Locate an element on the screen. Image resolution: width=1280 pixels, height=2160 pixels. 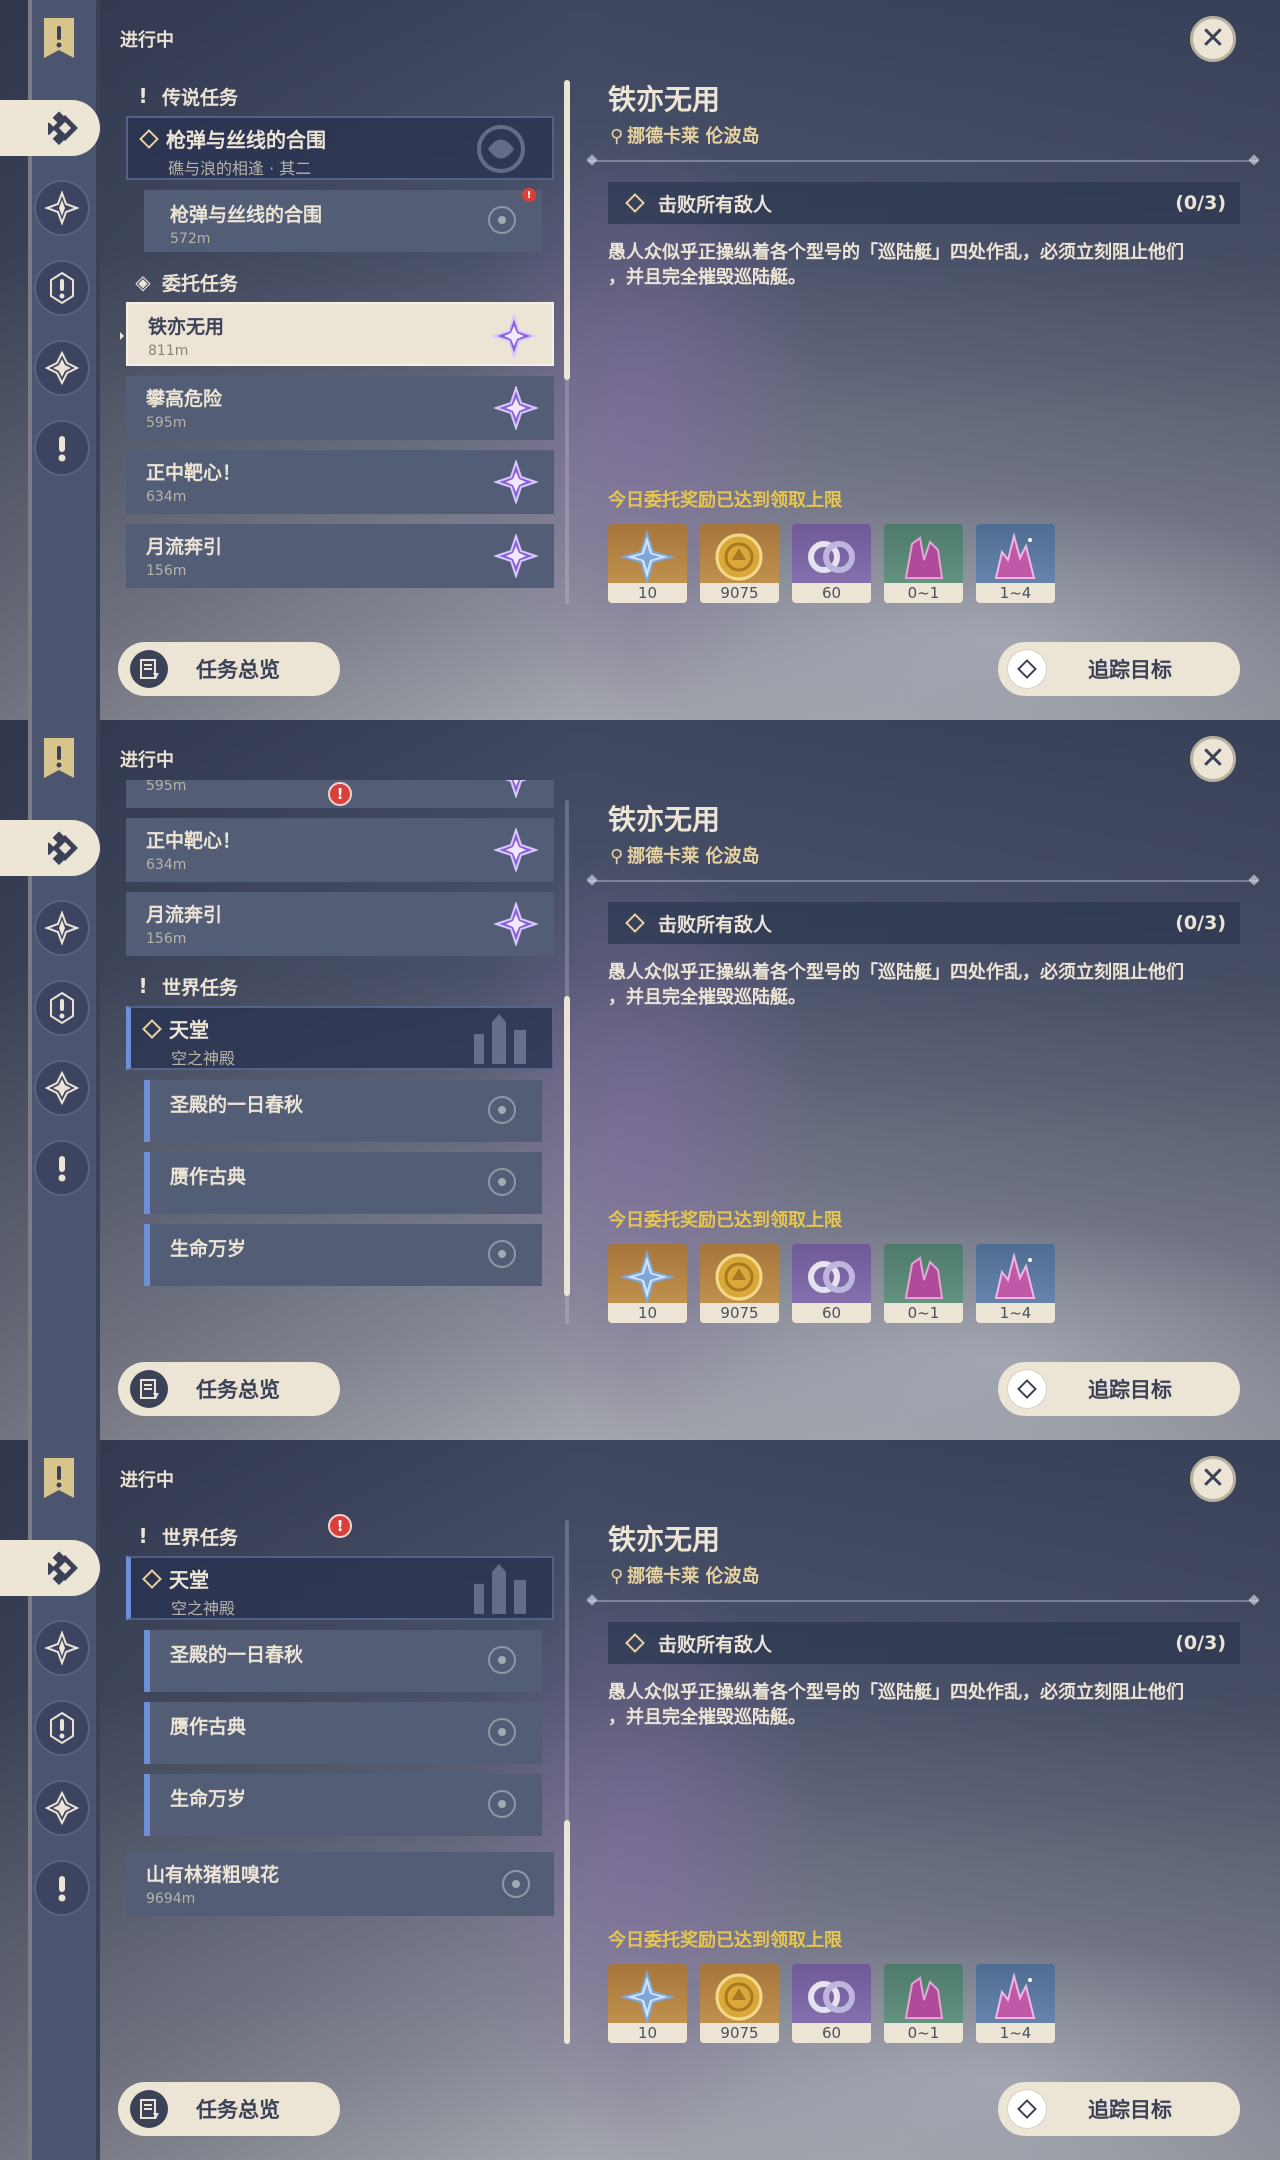
reward-qty: 9075 is located at coordinates (739, 2033).